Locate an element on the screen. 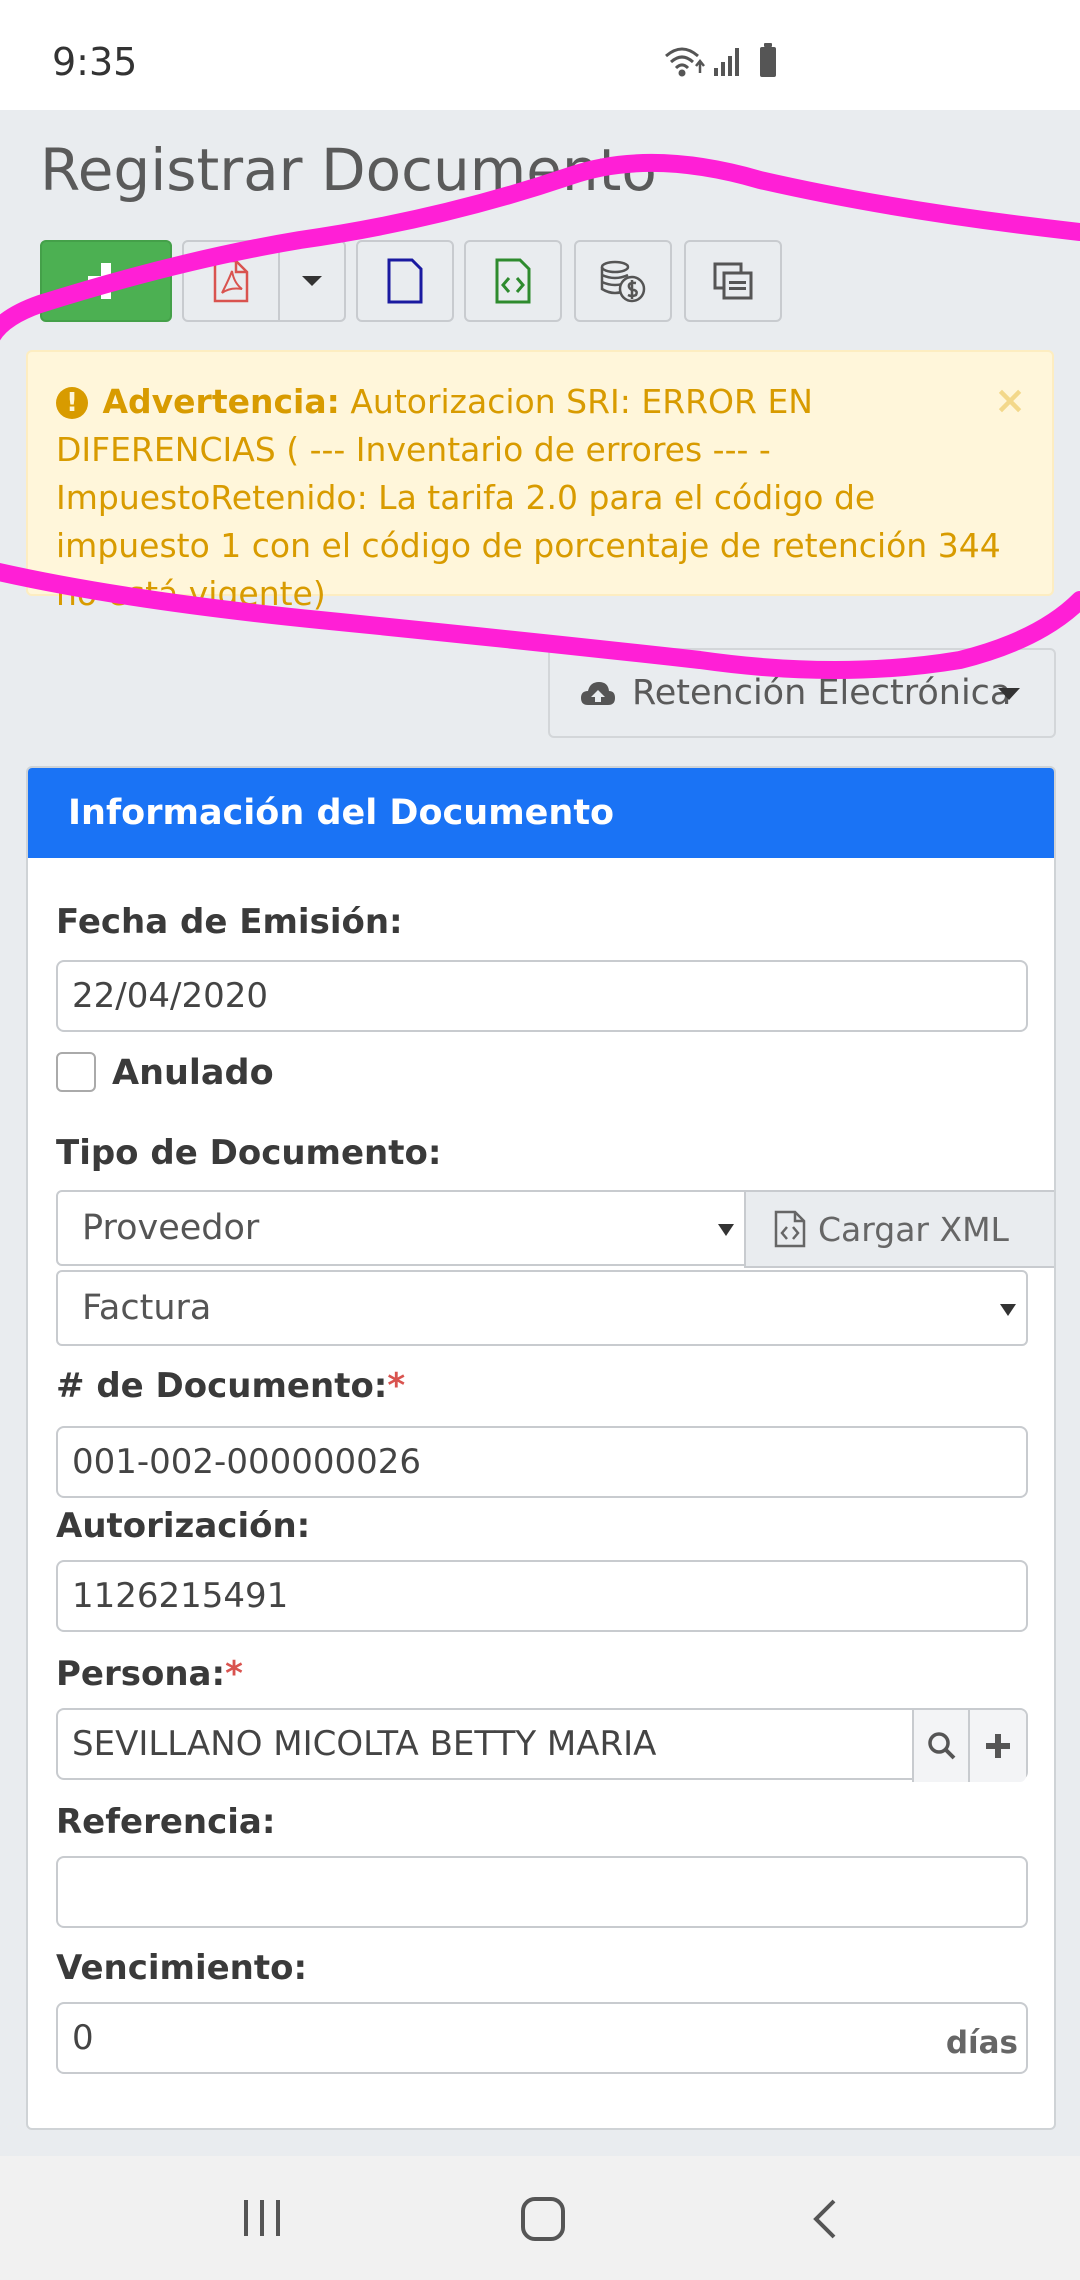 The height and width of the screenshot is (2280, 1080). pdf-button is located at coordinates (231, 281).